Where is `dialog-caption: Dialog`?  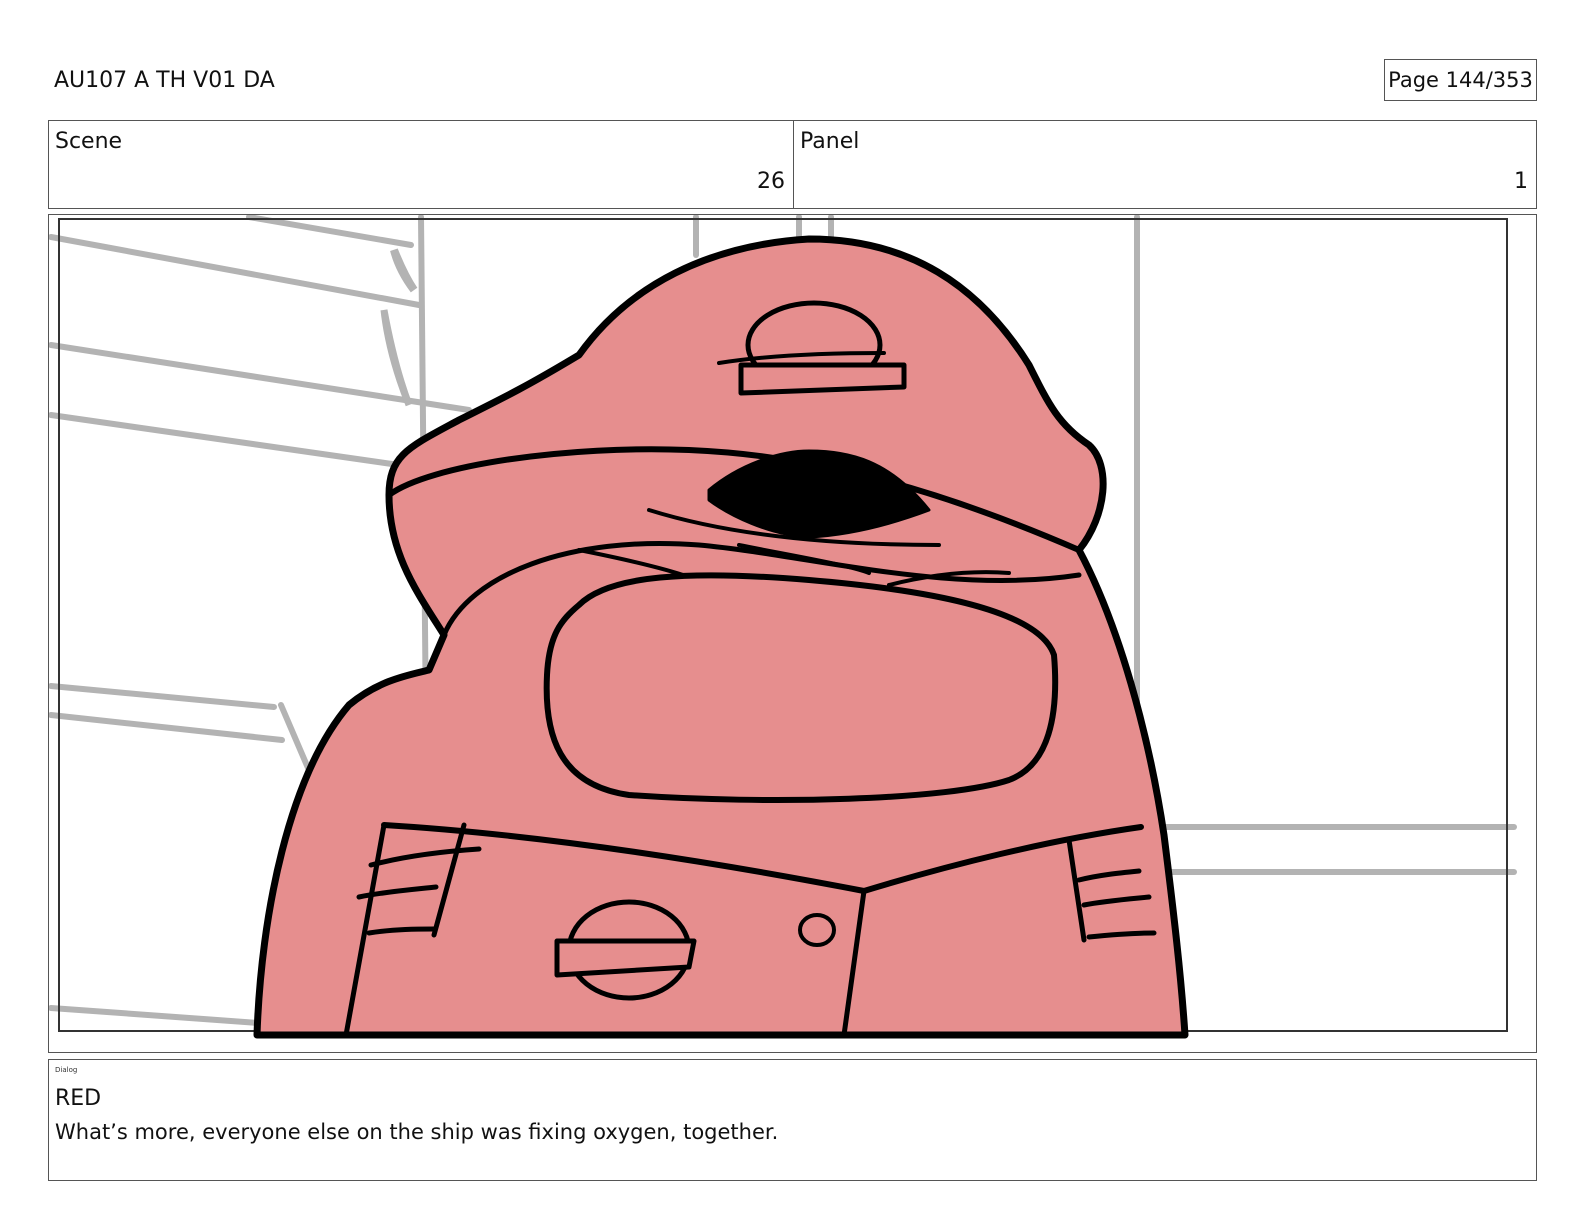
dialog-caption: Dialog is located at coordinates (66, 1070).